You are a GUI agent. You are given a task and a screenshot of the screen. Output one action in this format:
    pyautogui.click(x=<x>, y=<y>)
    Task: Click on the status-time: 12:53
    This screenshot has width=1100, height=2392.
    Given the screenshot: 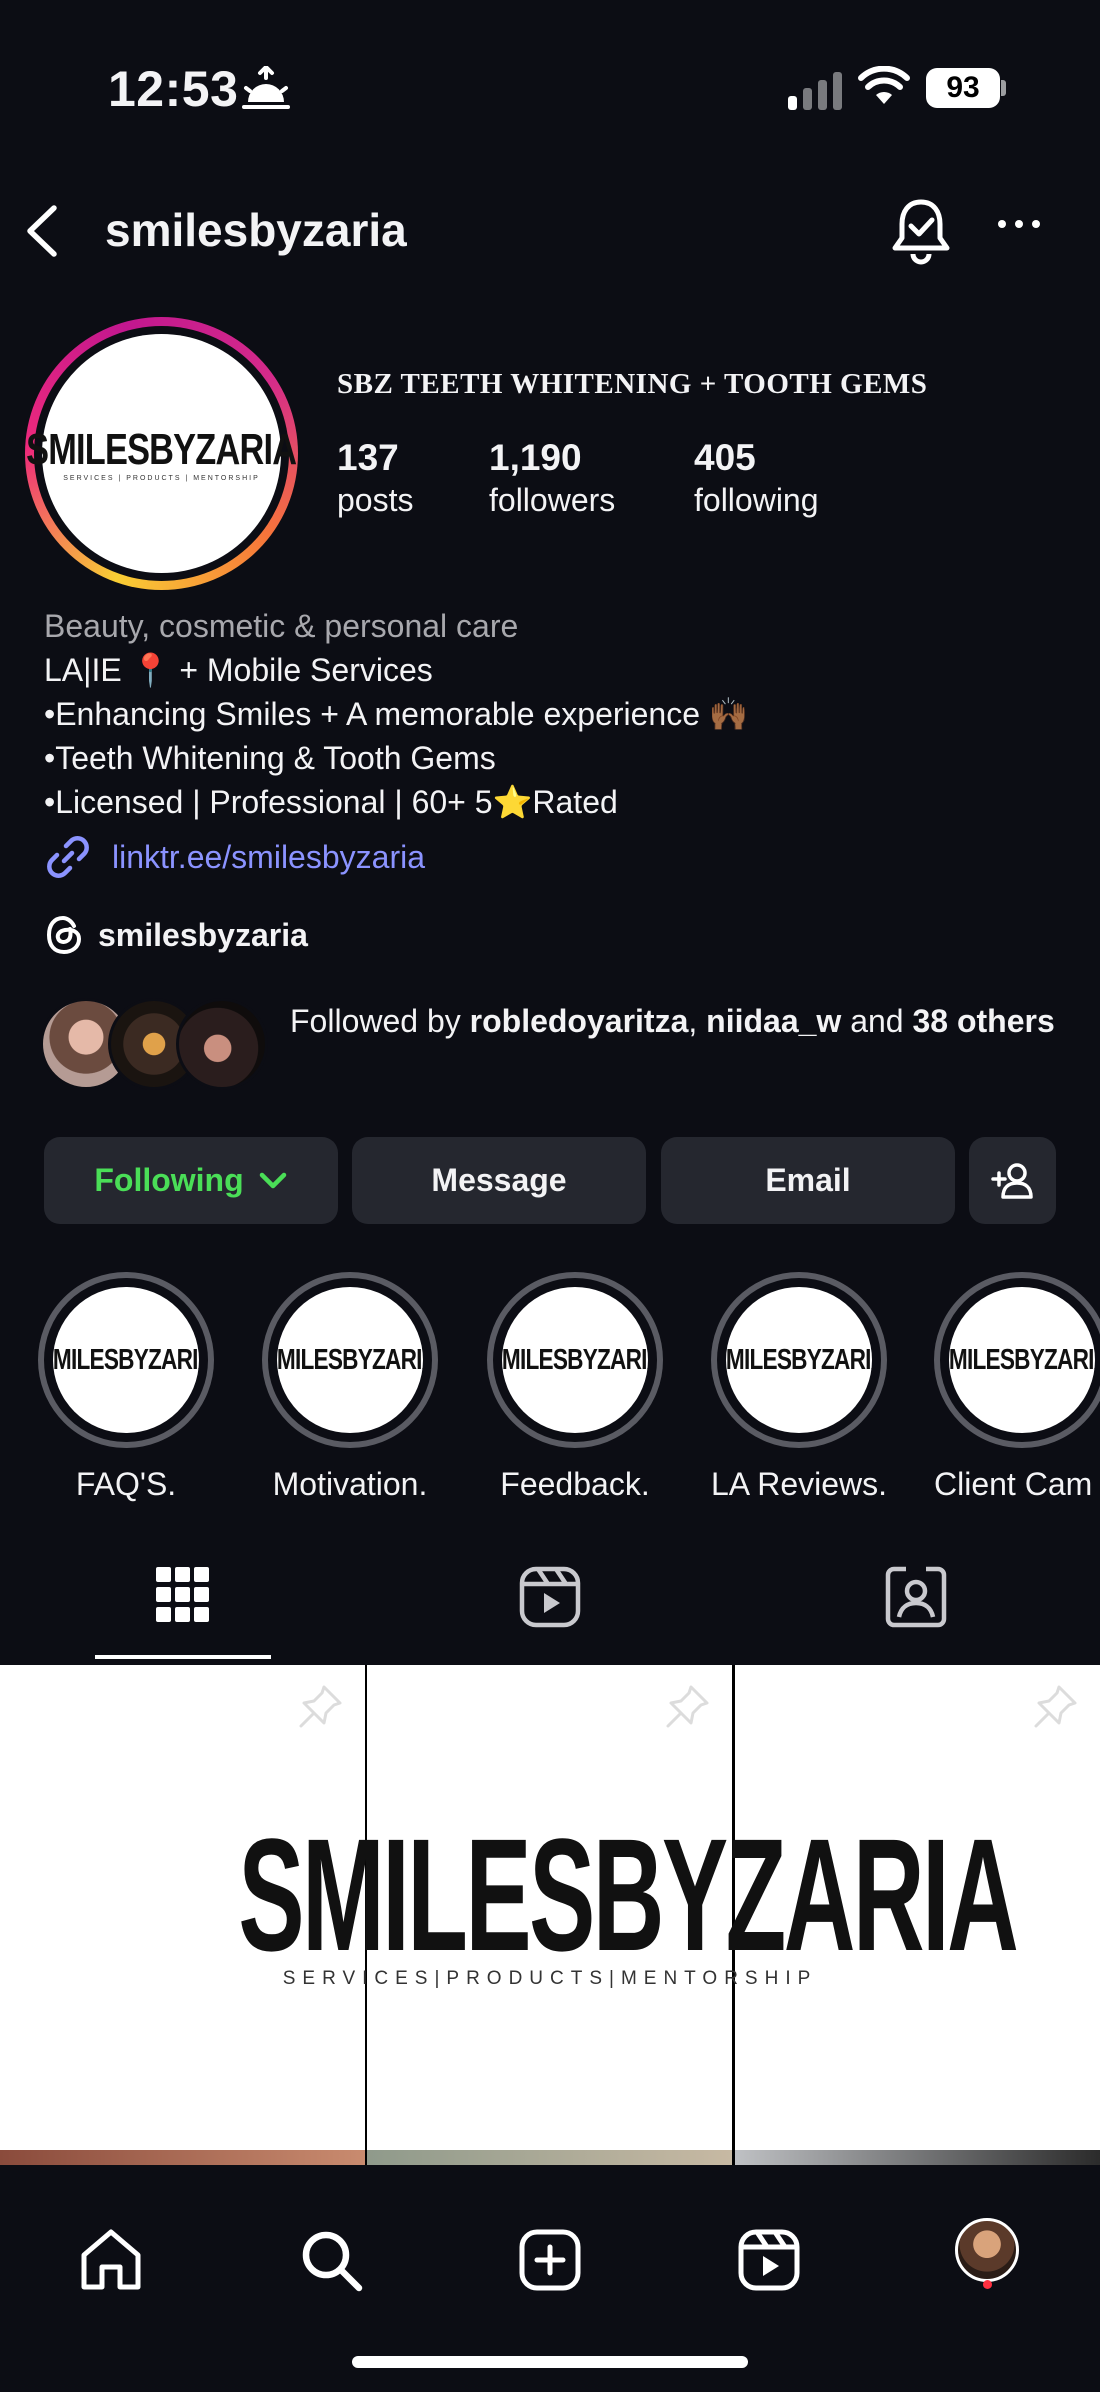 What is the action you would take?
    pyautogui.click(x=173, y=89)
    